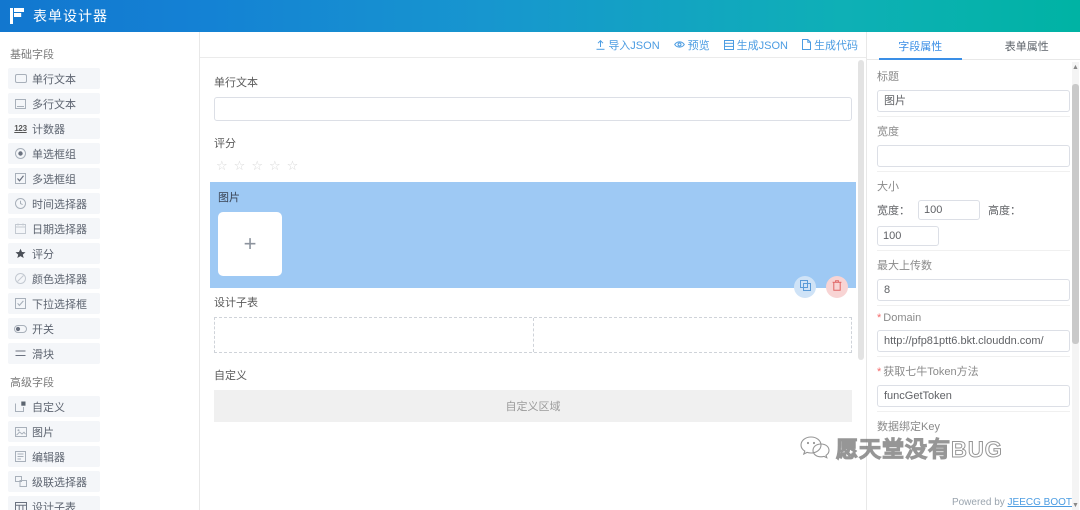 This screenshot has height=510, width=1080. Describe the element at coordinates (893, 211) in the screenshot. I see `size-width-label: 宽度：` at that location.